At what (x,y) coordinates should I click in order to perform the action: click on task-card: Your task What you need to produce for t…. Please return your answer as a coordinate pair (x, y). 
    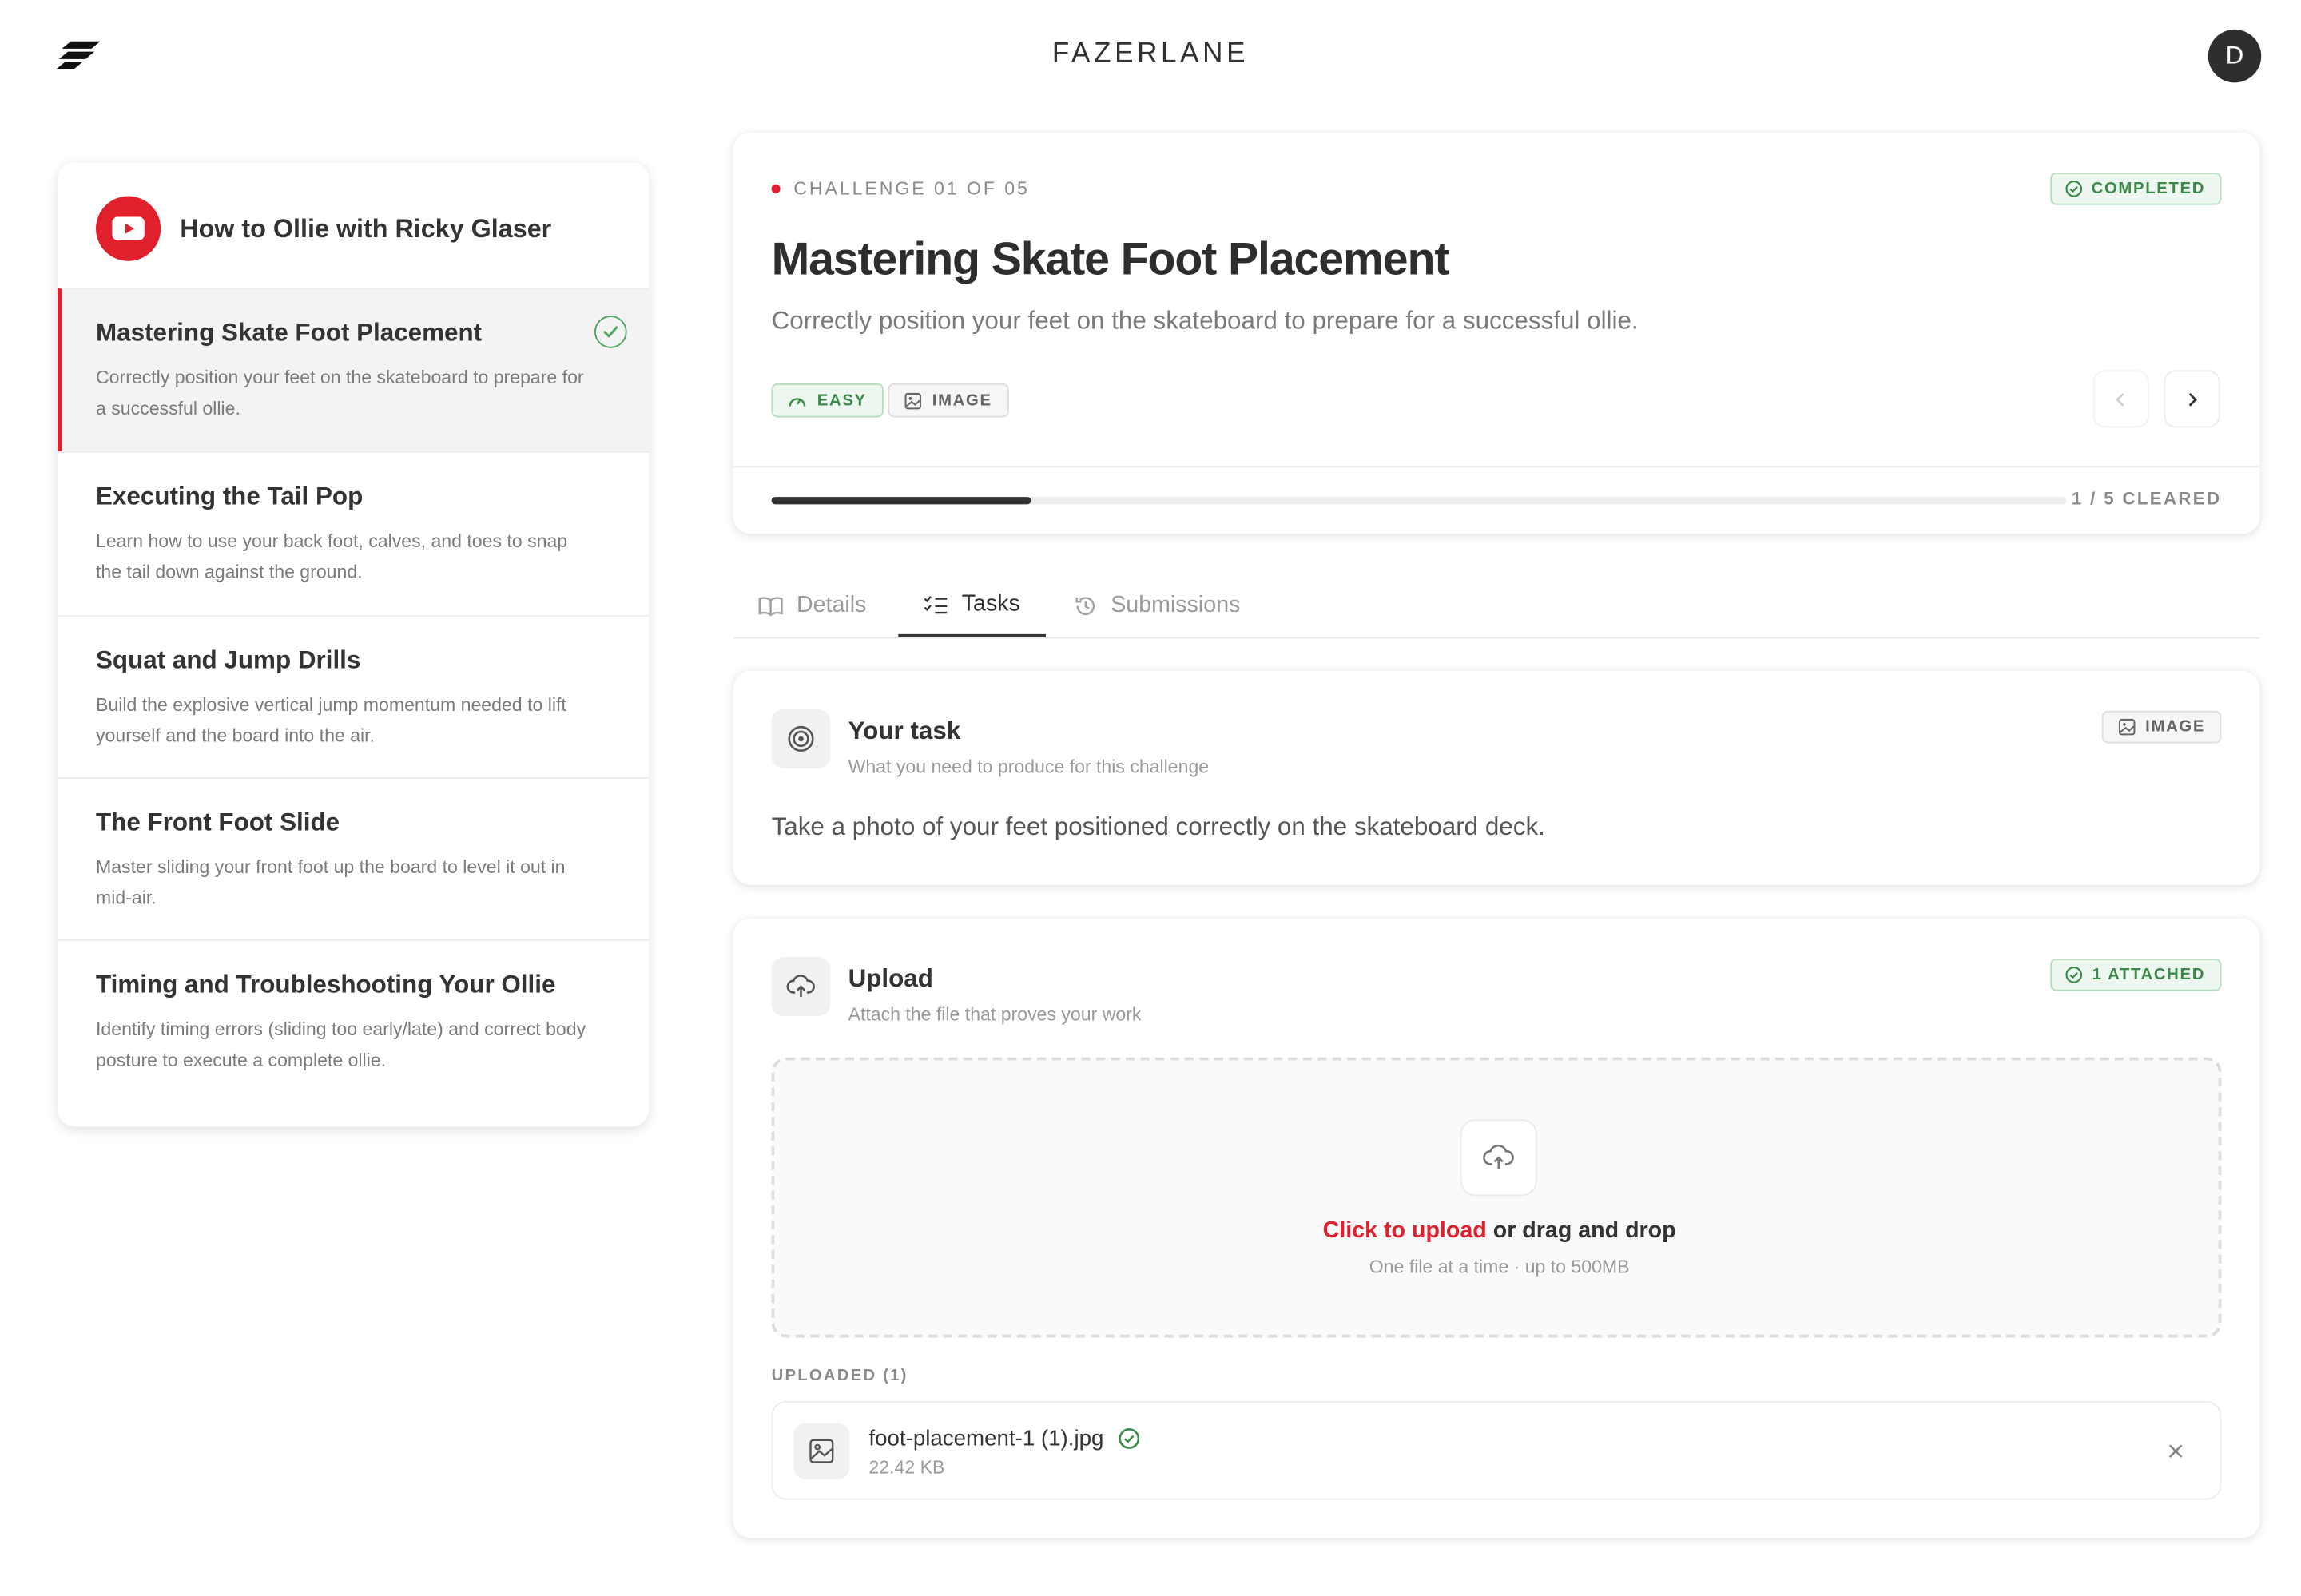
    Looking at the image, I should click on (1496, 778).